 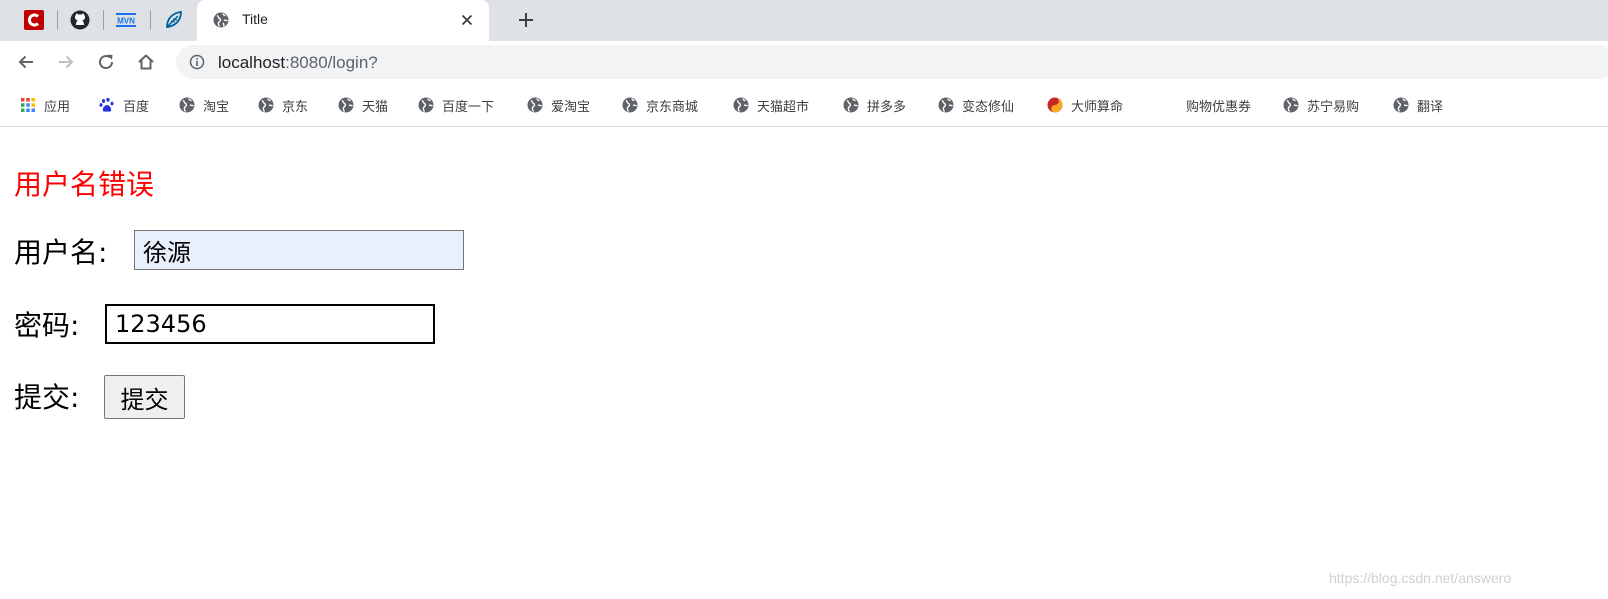 I want to click on url-text: localhost:8080/login?, so click(x=298, y=63).